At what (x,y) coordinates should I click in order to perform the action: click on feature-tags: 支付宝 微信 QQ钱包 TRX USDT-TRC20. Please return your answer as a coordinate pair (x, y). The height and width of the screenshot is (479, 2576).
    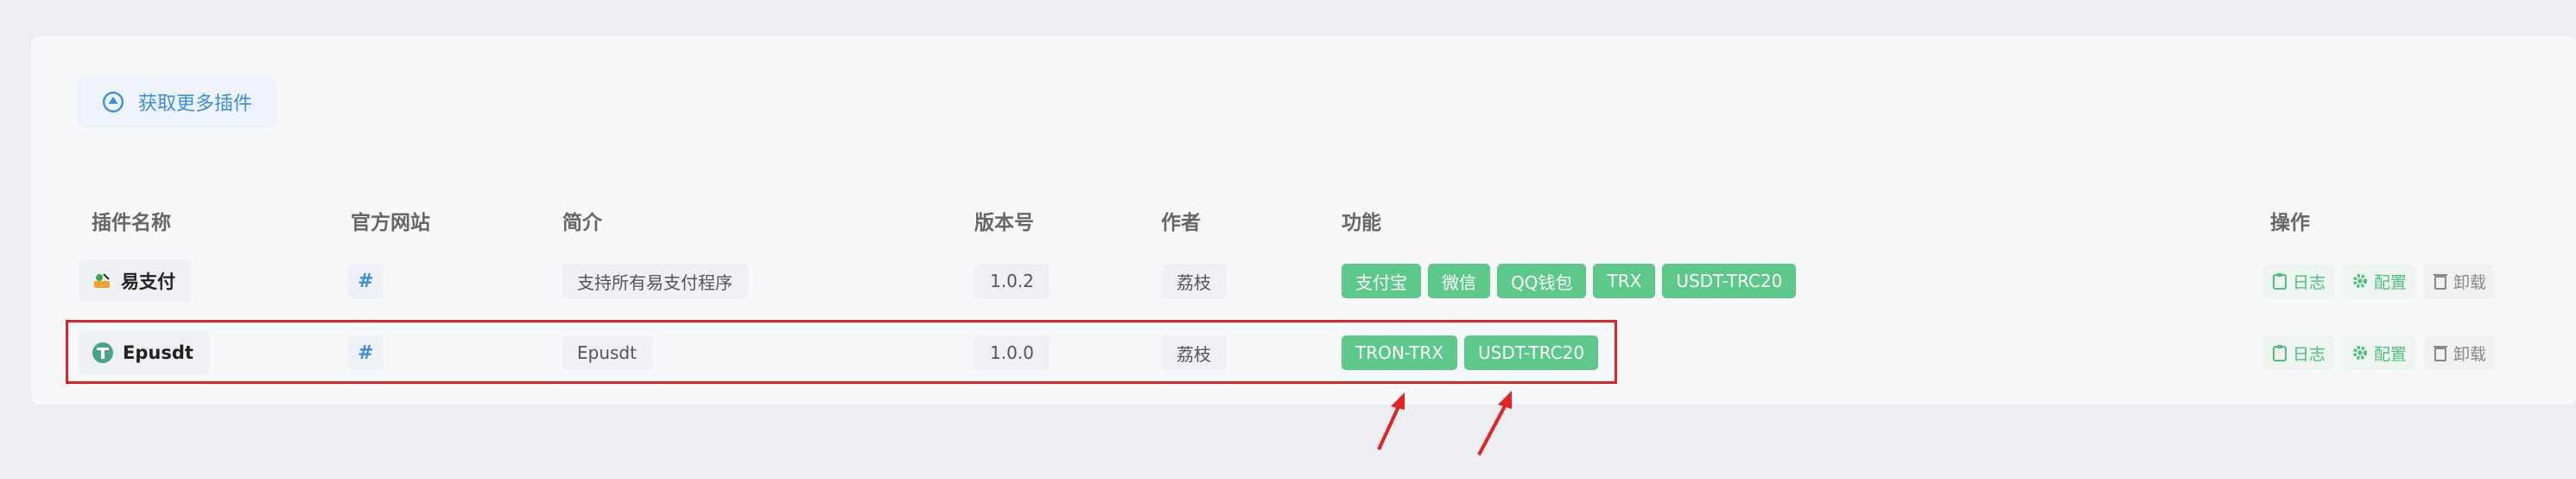
    Looking at the image, I should click on (1569, 281).